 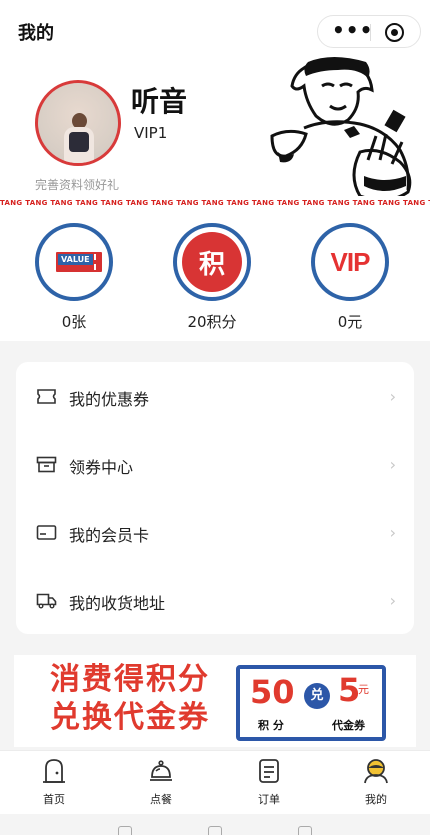 I want to click on system-nav-bar, so click(x=215, y=824).